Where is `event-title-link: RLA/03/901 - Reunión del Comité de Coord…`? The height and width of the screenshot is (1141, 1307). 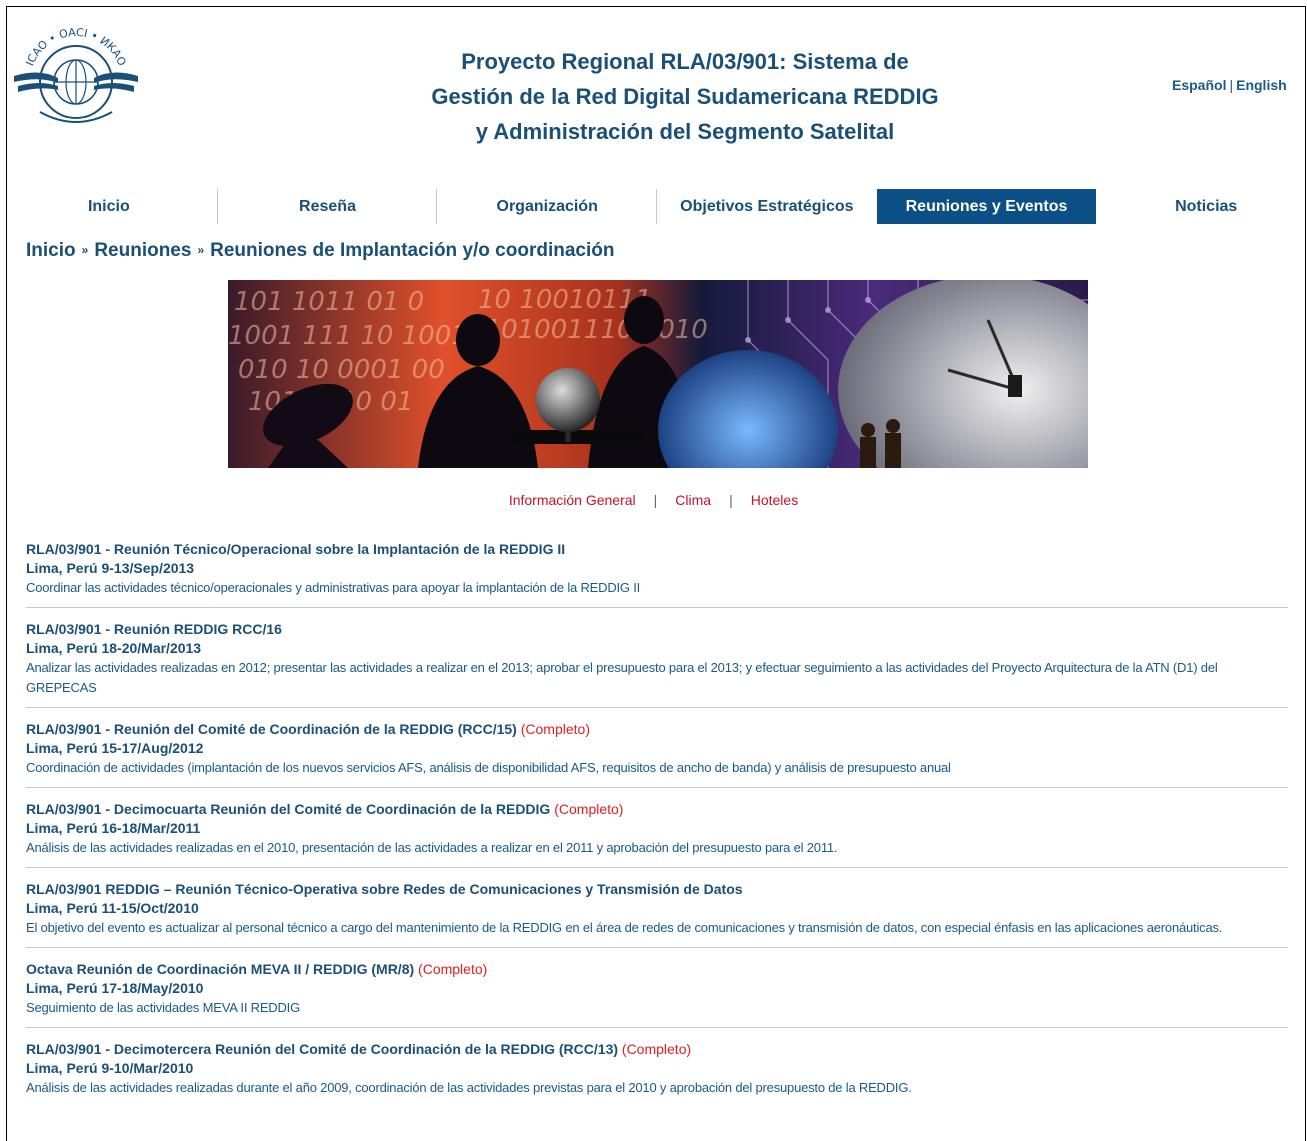
event-title-link: RLA/03/901 - Reunión del Comité de Coord… is located at coordinates (657, 729).